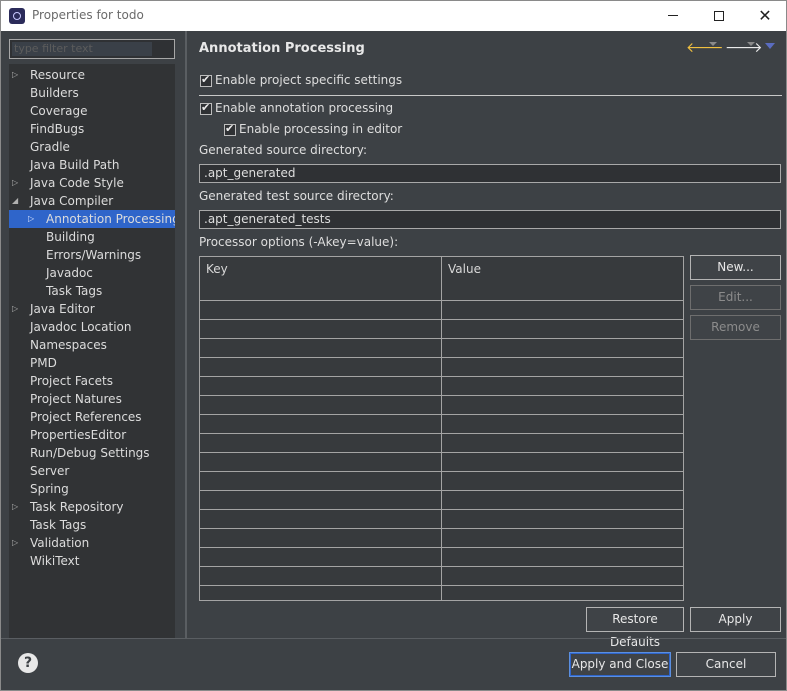 Image resolution: width=787 pixels, height=691 pixels. Describe the element at coordinates (751, 44) in the screenshot. I see `forward-dropdown-icon` at that location.